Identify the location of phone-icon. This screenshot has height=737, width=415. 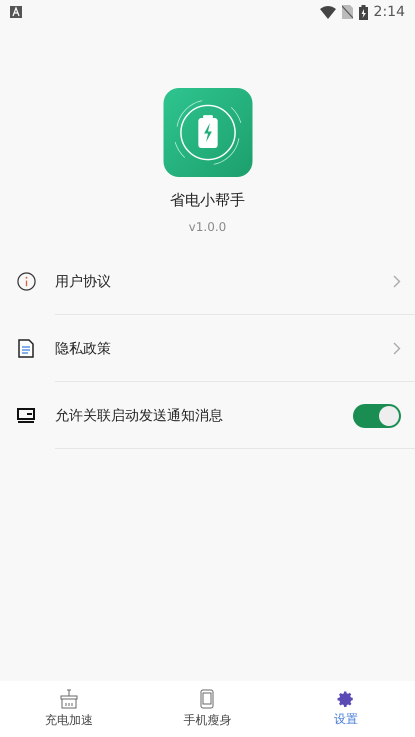
(207, 699).